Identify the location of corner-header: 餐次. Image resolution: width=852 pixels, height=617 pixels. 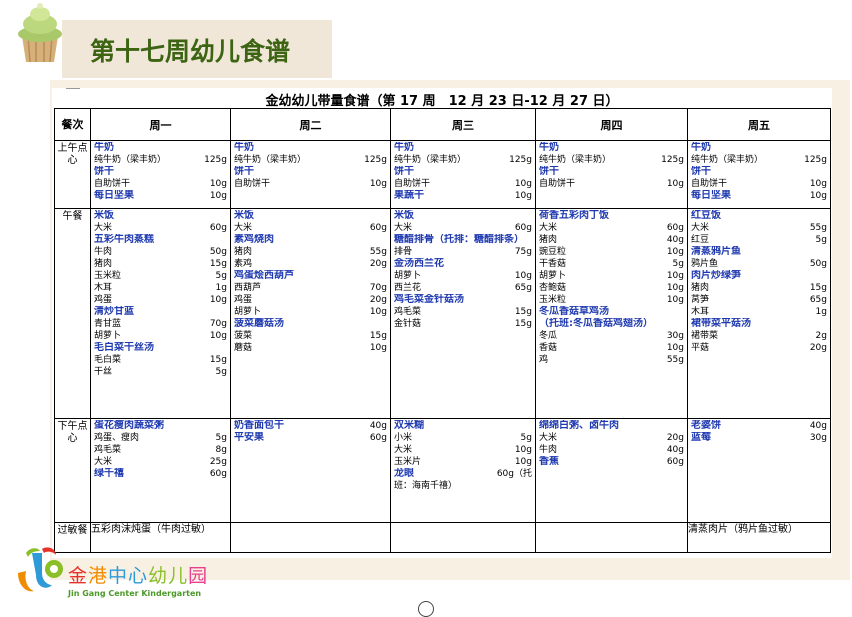
(72, 124).